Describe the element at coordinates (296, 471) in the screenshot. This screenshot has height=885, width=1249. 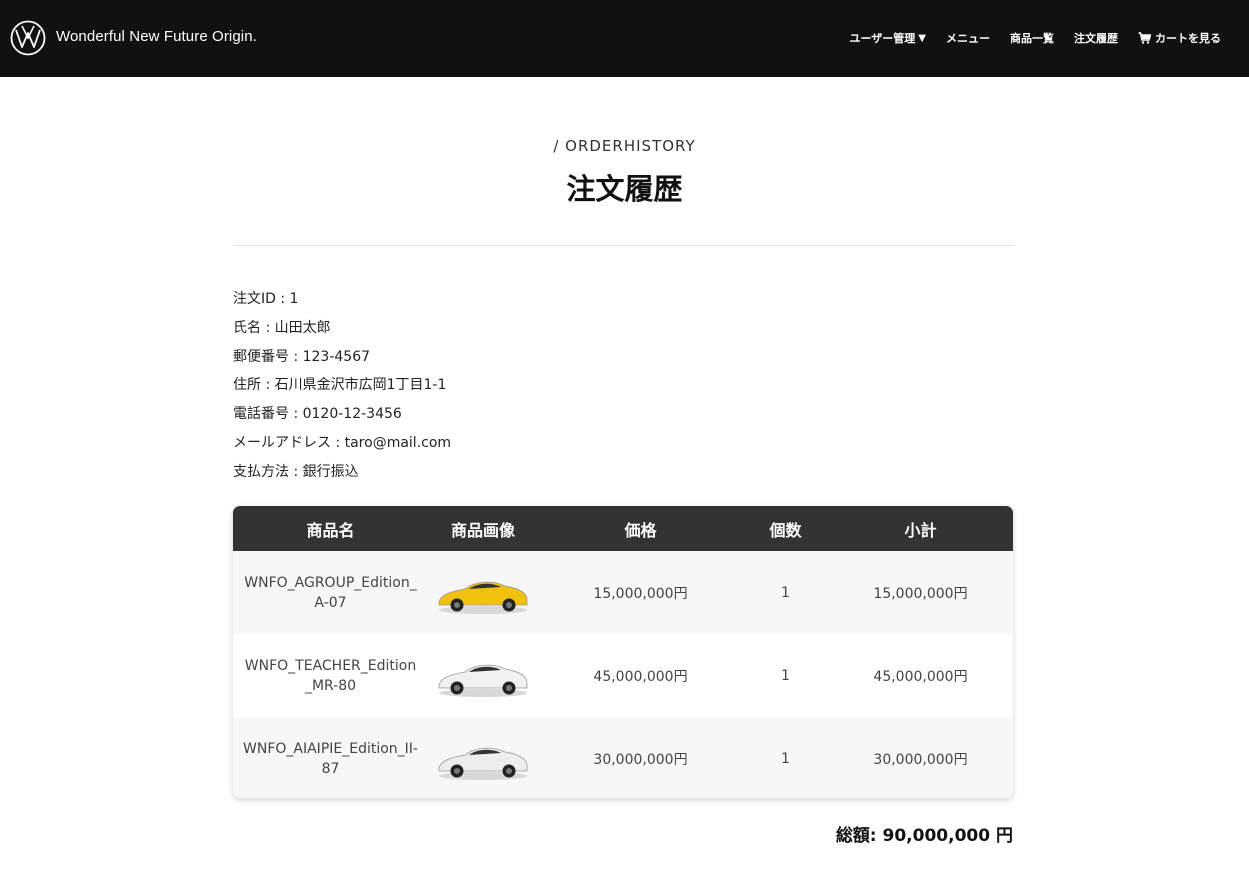
I see `payment-method: 支払方法 : 銀行振込` at that location.